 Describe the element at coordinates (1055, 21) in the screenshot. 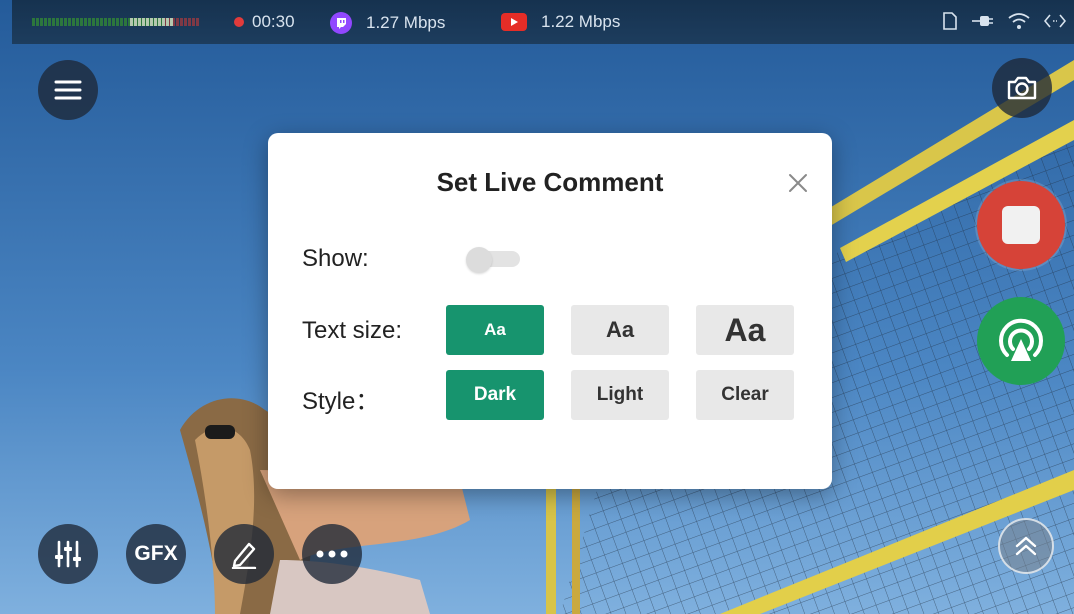

I see `data-transfer-icon` at that location.